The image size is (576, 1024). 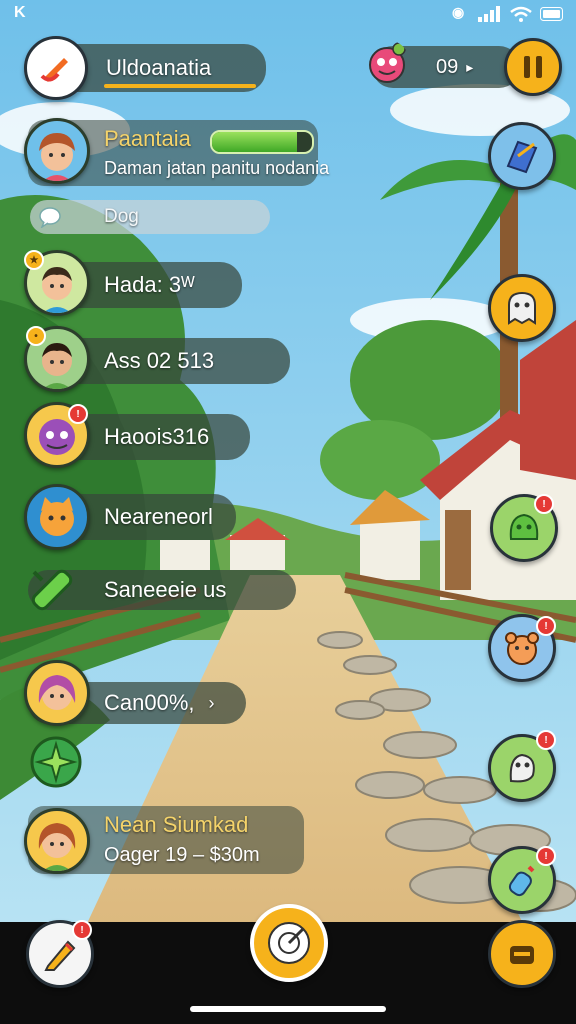 I want to click on featured-detail: Oager 19 – $30m, so click(x=182, y=855).